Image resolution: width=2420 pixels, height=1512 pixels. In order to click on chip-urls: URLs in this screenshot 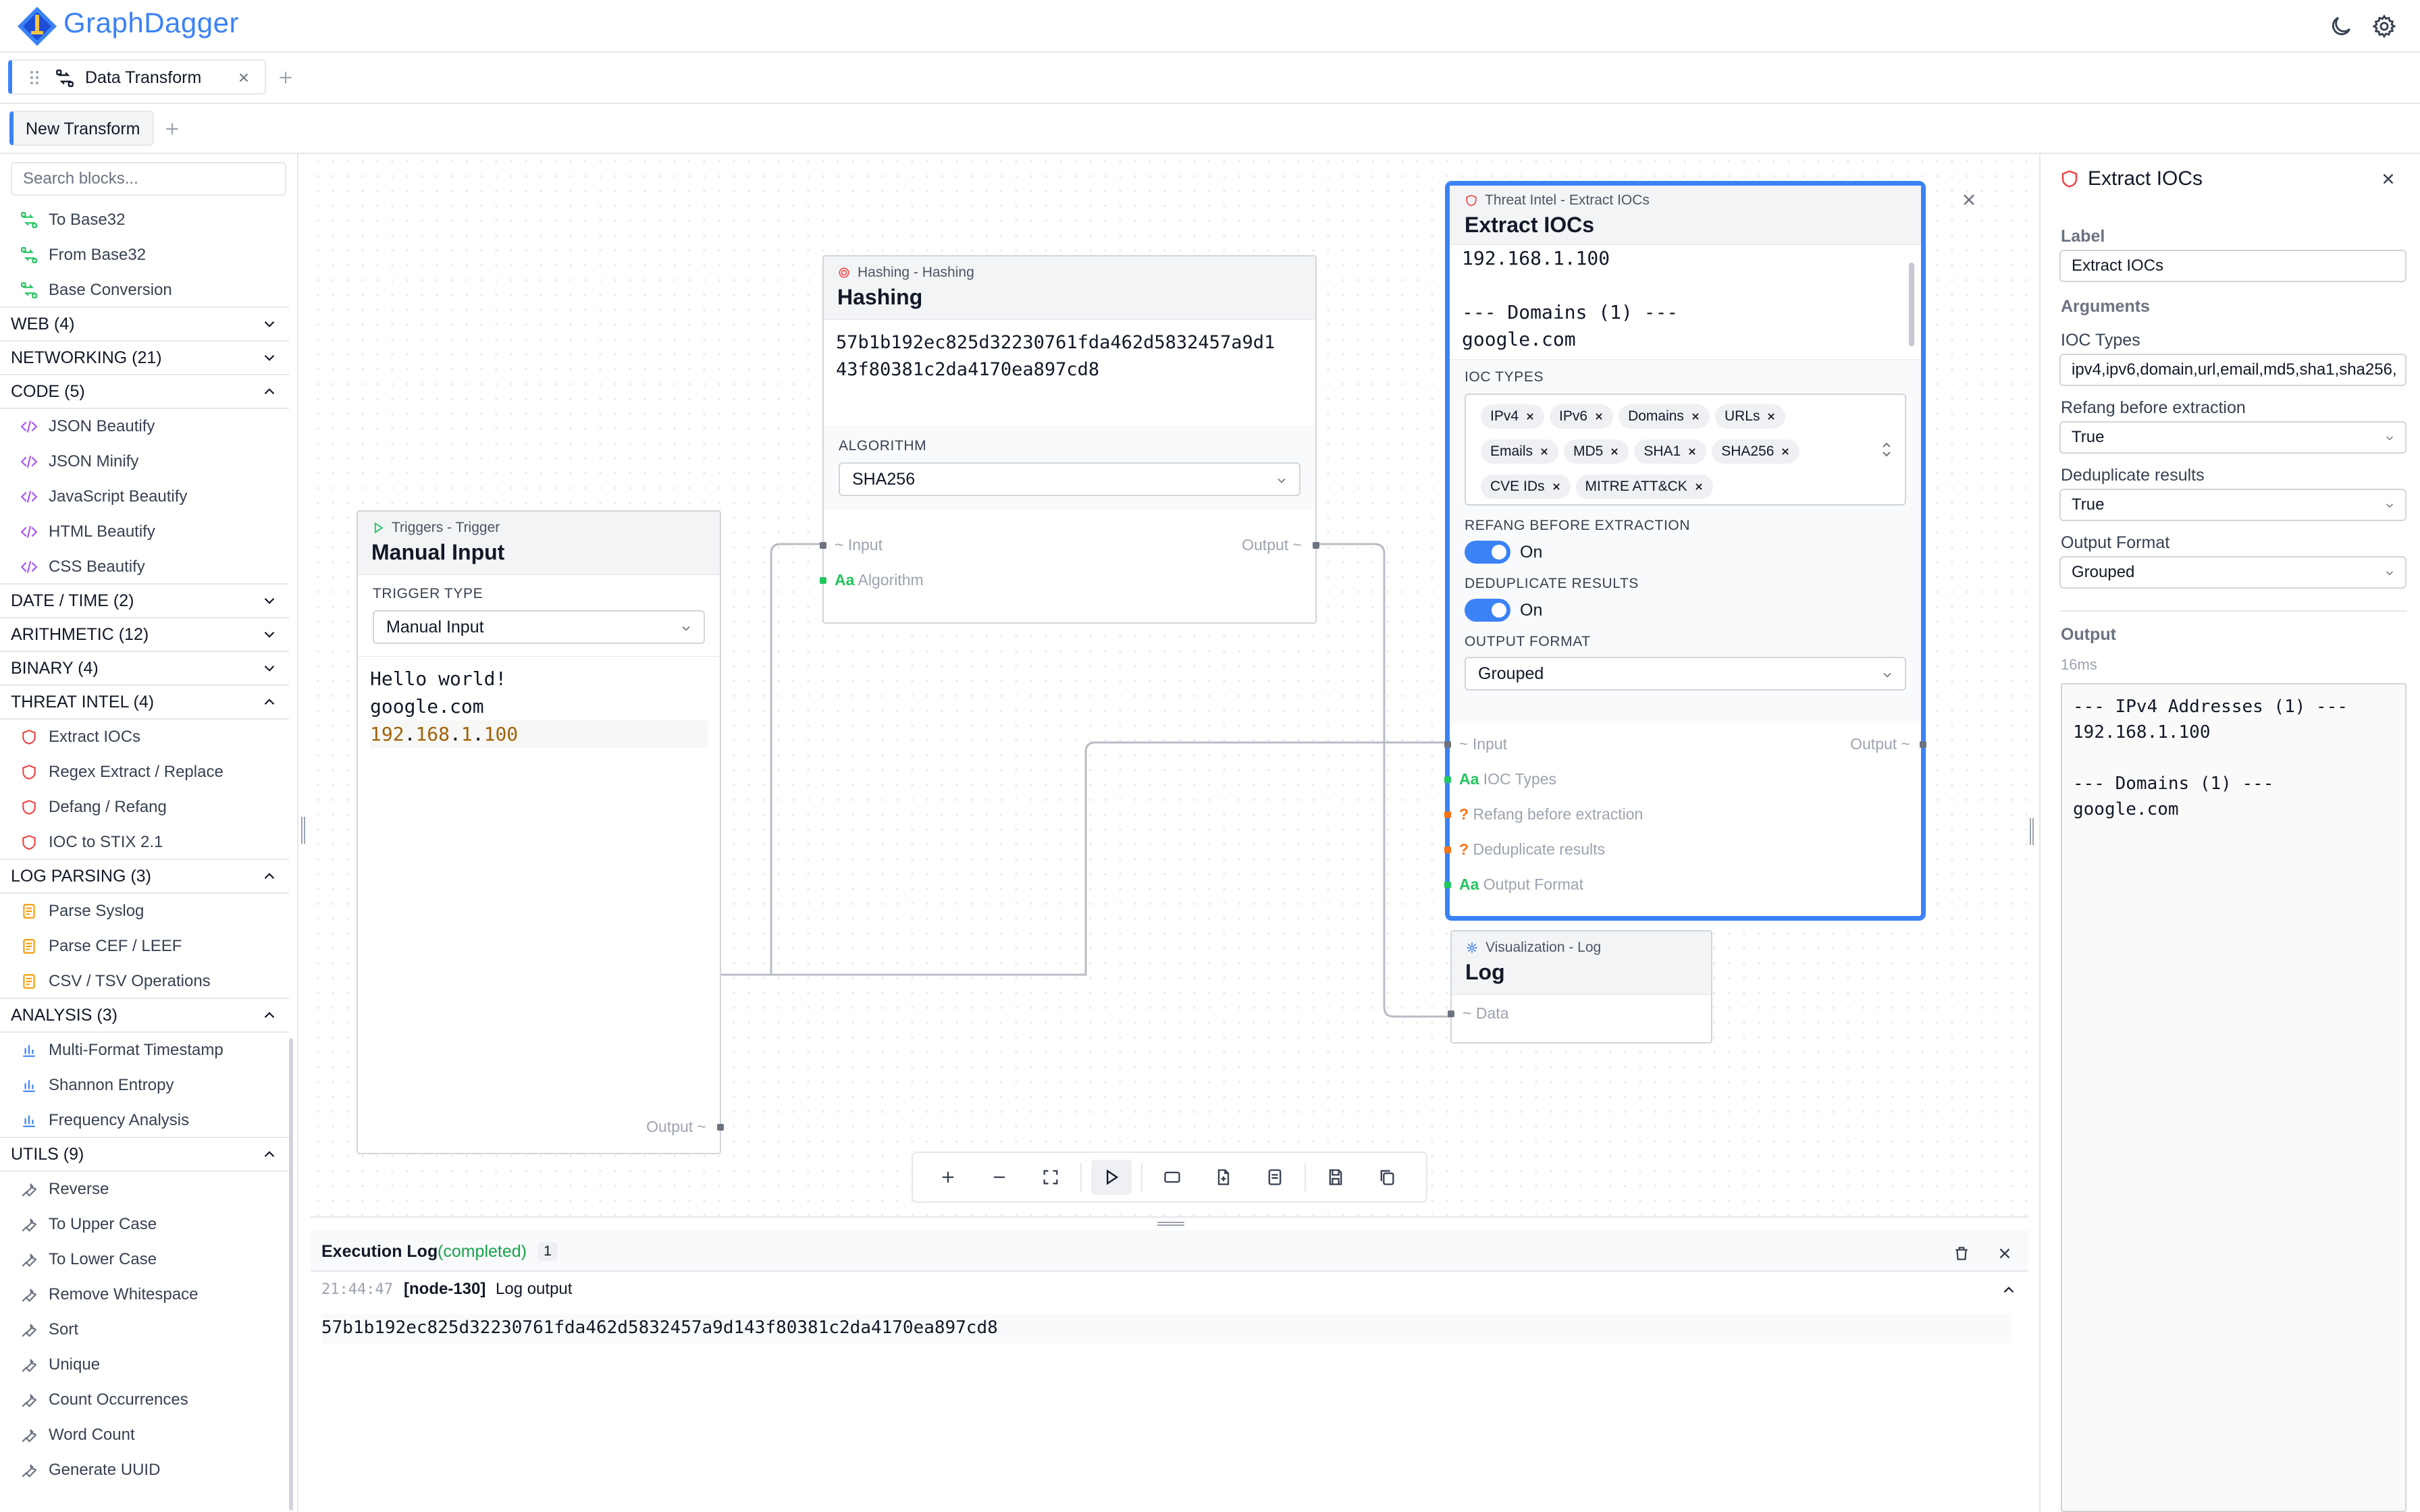, I will do `click(1750, 416)`.